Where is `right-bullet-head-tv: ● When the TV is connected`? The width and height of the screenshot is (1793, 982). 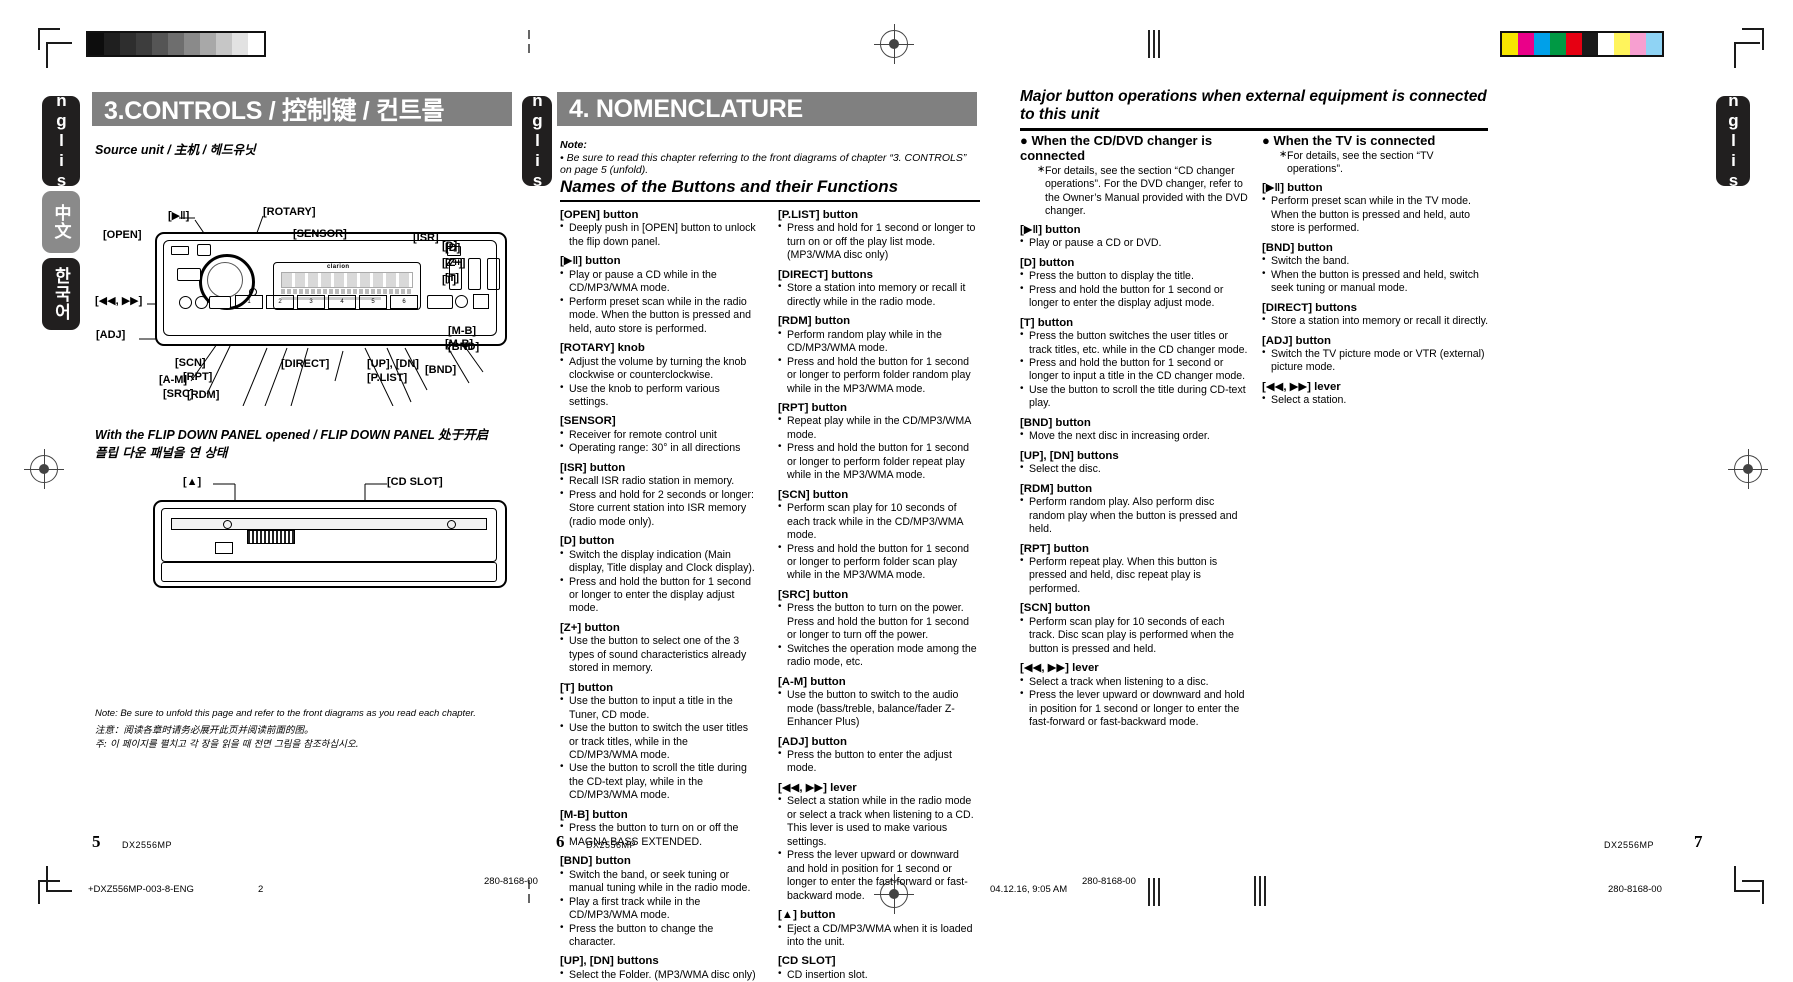 right-bullet-head-tv: ● When the TV is connected is located at coordinates (1349, 140).